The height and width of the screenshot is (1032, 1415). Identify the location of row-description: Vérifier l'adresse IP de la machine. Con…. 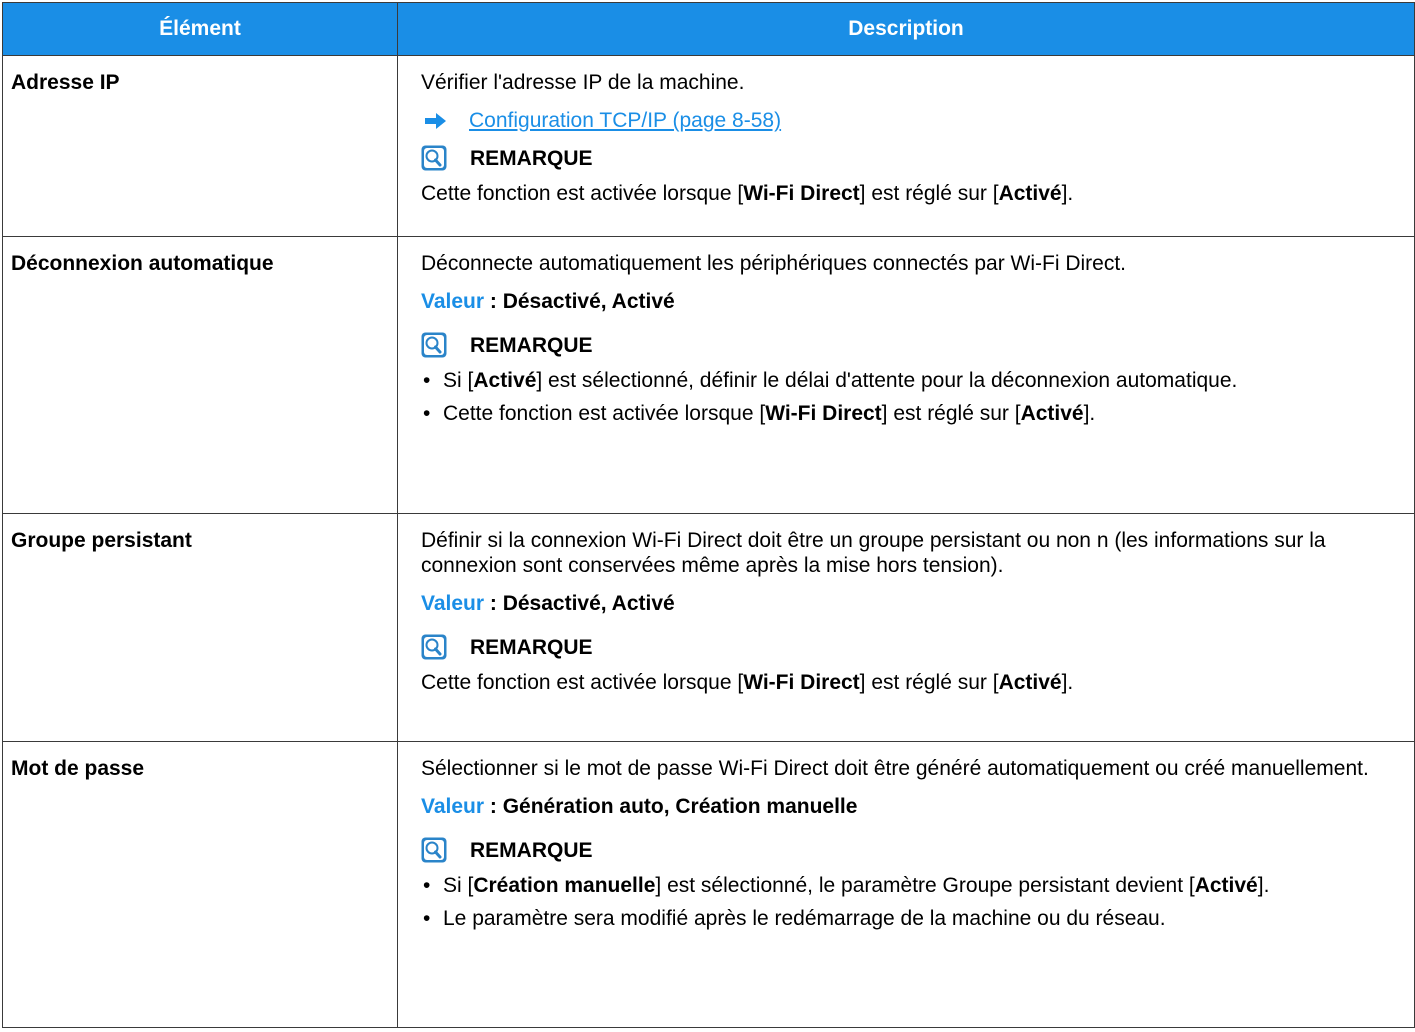
(906, 146).